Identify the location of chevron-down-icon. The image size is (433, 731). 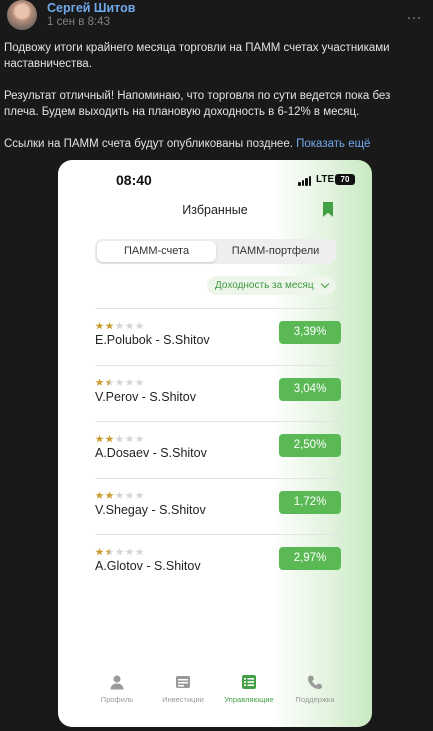
(324, 284).